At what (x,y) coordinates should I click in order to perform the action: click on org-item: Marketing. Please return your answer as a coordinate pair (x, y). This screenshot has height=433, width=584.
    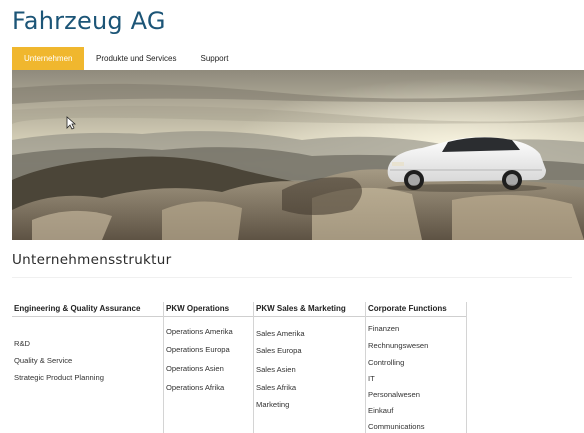
    Looking at the image, I should click on (273, 404).